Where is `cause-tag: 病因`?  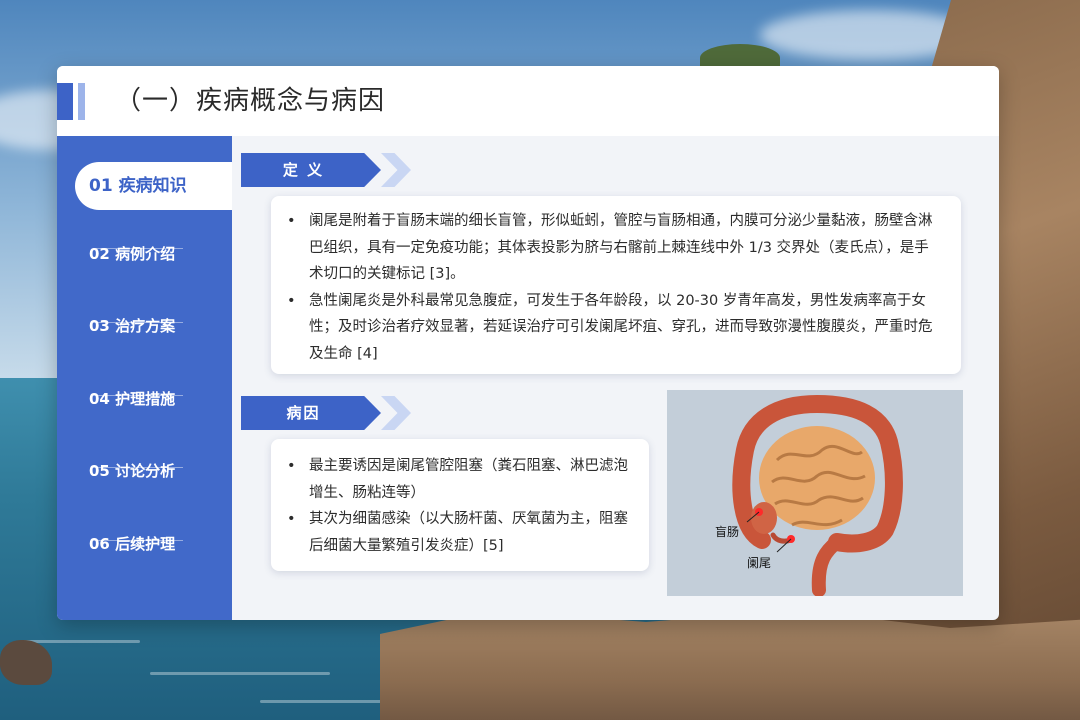
cause-tag: 病因 is located at coordinates (327, 413).